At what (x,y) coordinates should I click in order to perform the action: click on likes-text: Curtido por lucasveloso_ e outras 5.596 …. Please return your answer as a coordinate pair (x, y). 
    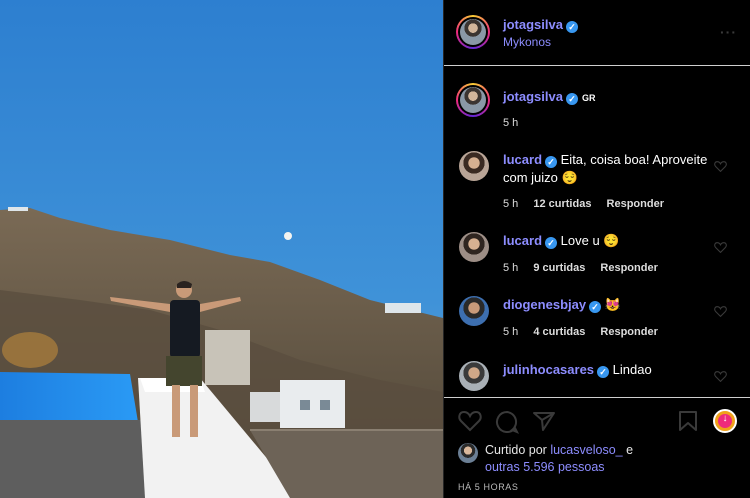
    Looking at the image, I should click on (605, 459).